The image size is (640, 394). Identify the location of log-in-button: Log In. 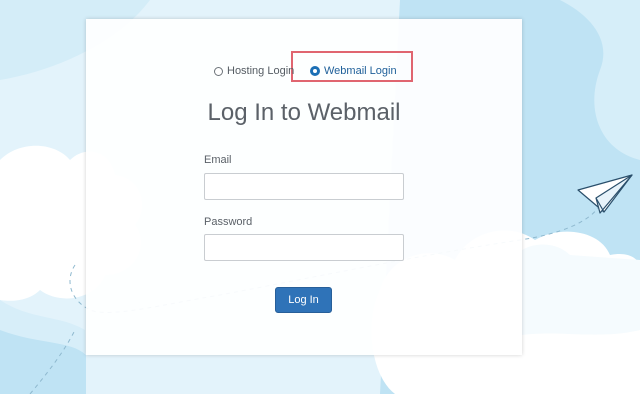
(303, 300).